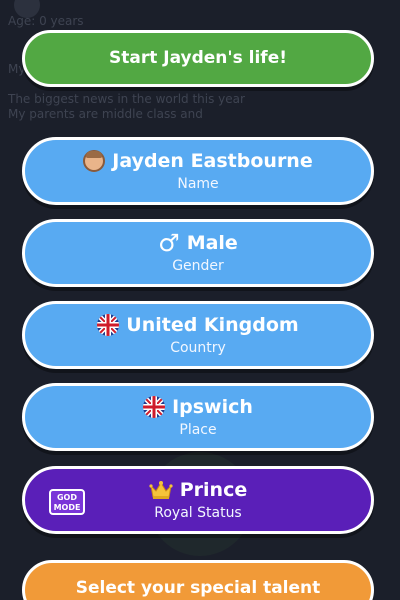 This screenshot has height=600, width=400. I want to click on country-option-button: United Kingdom Country, so click(198, 335).